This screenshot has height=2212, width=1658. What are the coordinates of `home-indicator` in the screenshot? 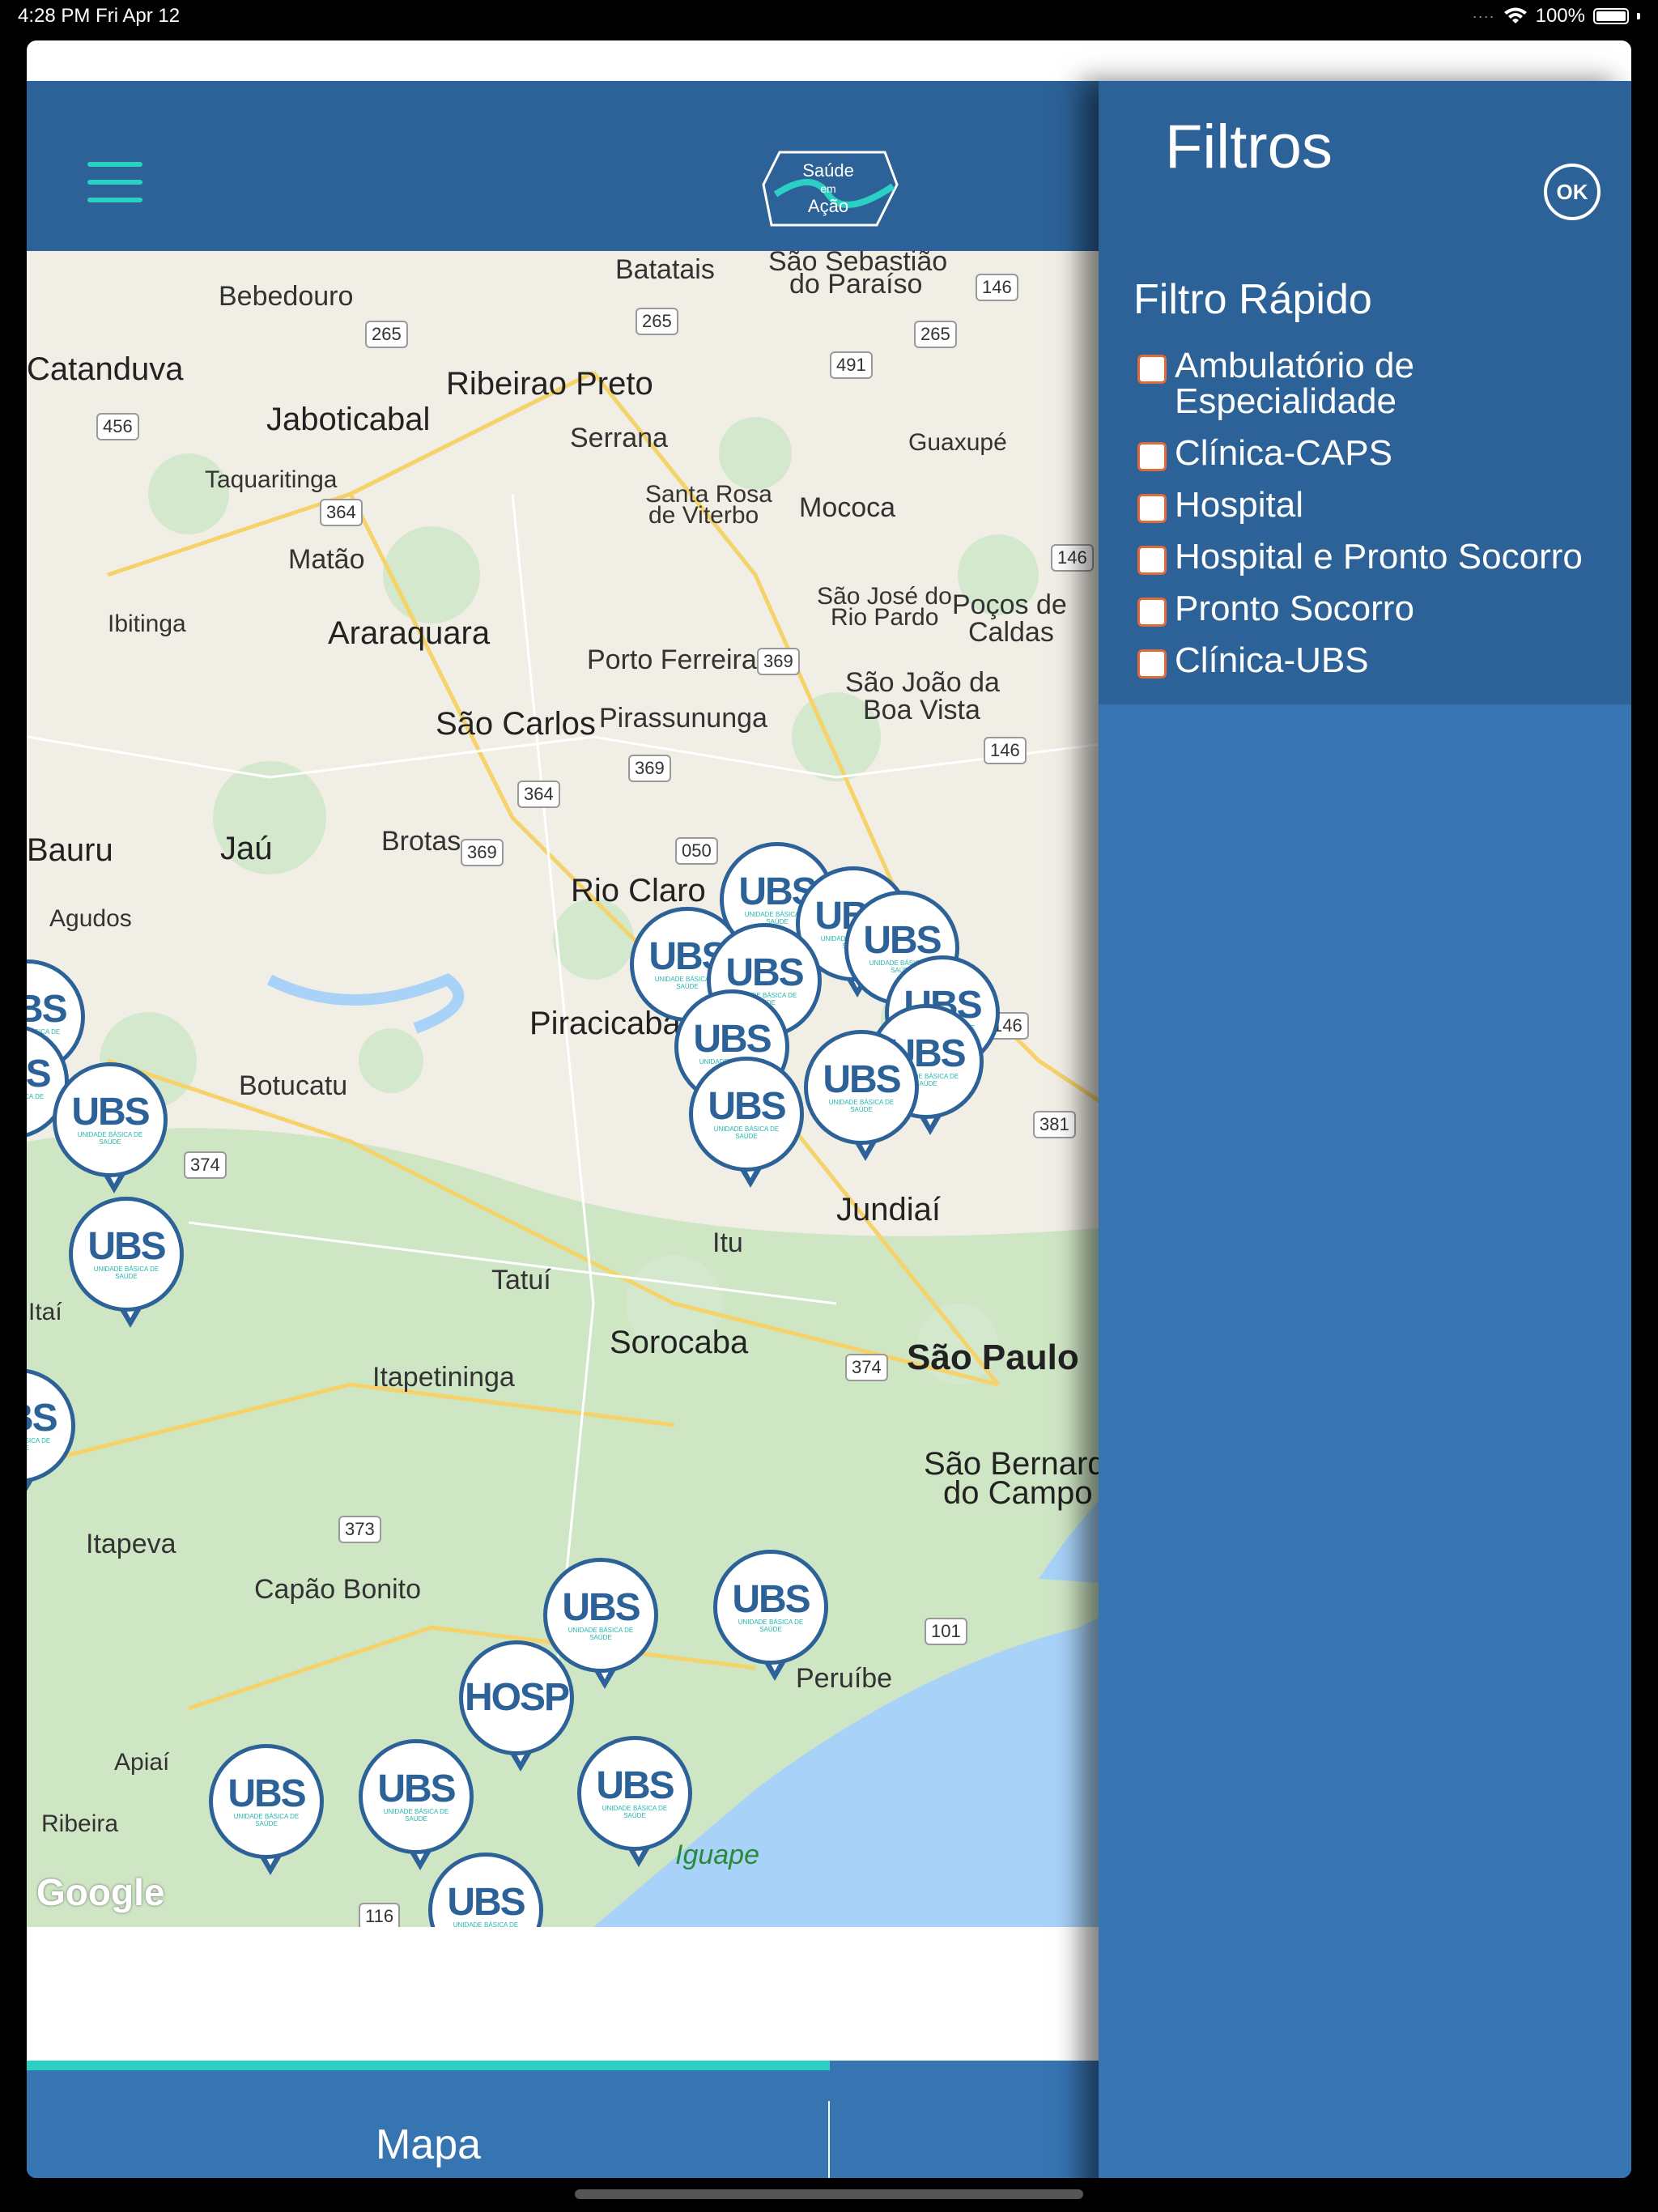 It's located at (829, 2194).